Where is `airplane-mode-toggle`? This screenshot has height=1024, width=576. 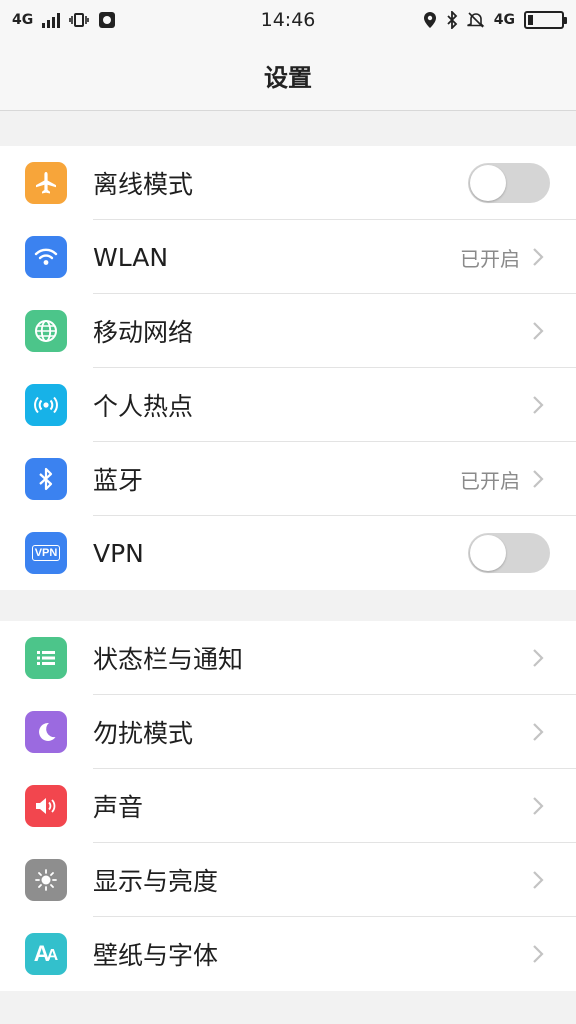 airplane-mode-toggle is located at coordinates (509, 183).